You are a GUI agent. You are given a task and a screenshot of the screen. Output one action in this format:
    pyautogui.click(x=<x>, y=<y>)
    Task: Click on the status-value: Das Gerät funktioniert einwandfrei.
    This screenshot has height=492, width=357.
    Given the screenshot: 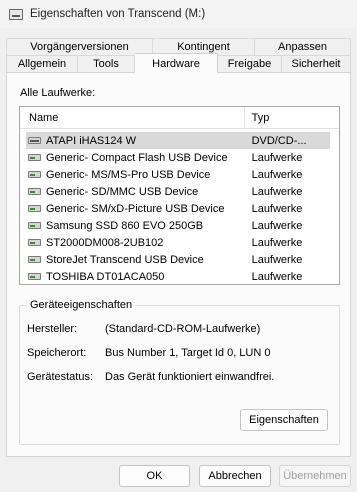 What is the action you would take?
    pyautogui.click(x=190, y=377)
    